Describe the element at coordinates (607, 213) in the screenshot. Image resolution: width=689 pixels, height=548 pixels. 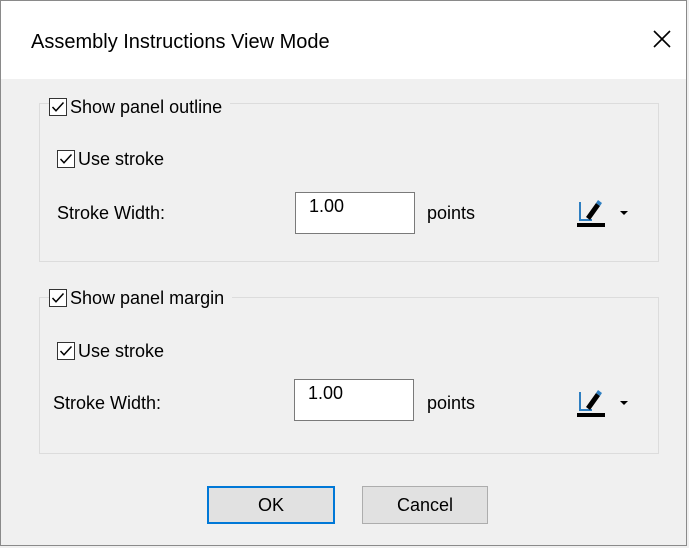
I see `outline-stroke-color-picker` at that location.